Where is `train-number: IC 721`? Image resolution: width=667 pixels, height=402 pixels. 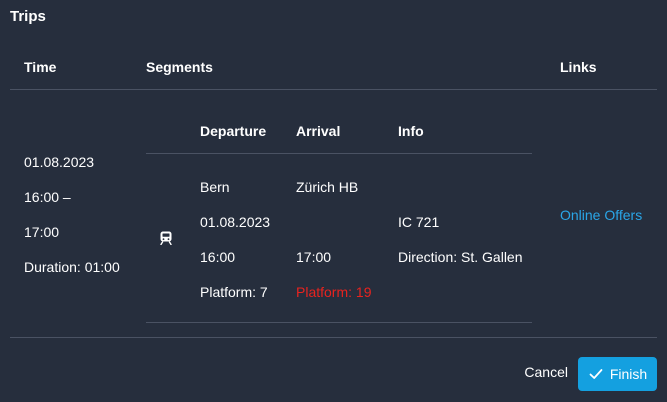 train-number: IC 721 is located at coordinates (419, 222).